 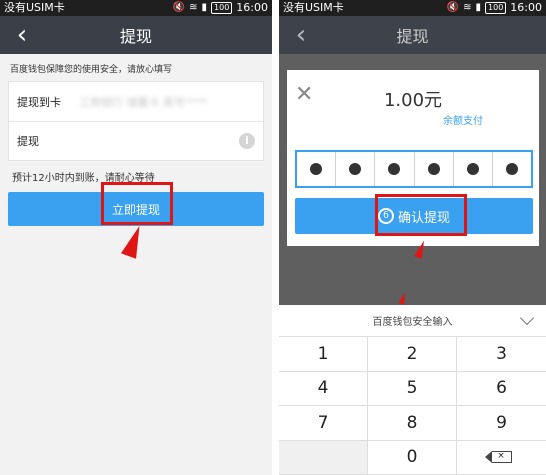 I want to click on security-notice: 百度钱包保障您的使用安全，请放心填写, so click(x=91, y=70).